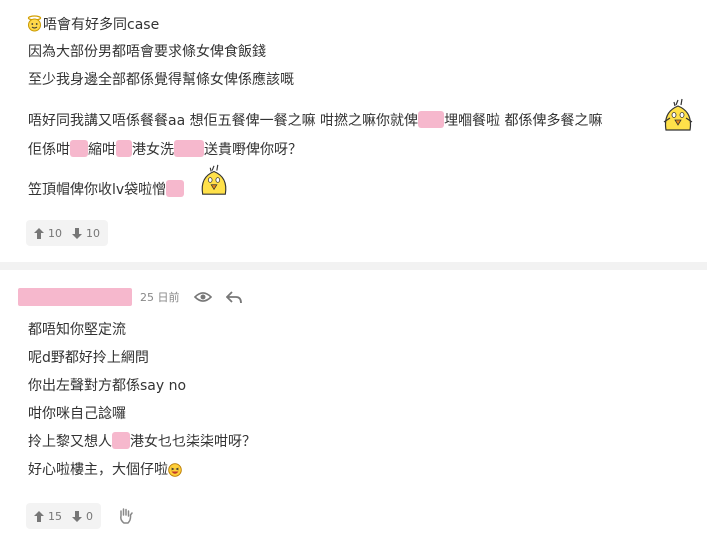 This screenshot has width=707, height=534. What do you see at coordinates (67, 233) in the screenshot?
I see `vote-bar: 10 10` at bounding box center [67, 233].